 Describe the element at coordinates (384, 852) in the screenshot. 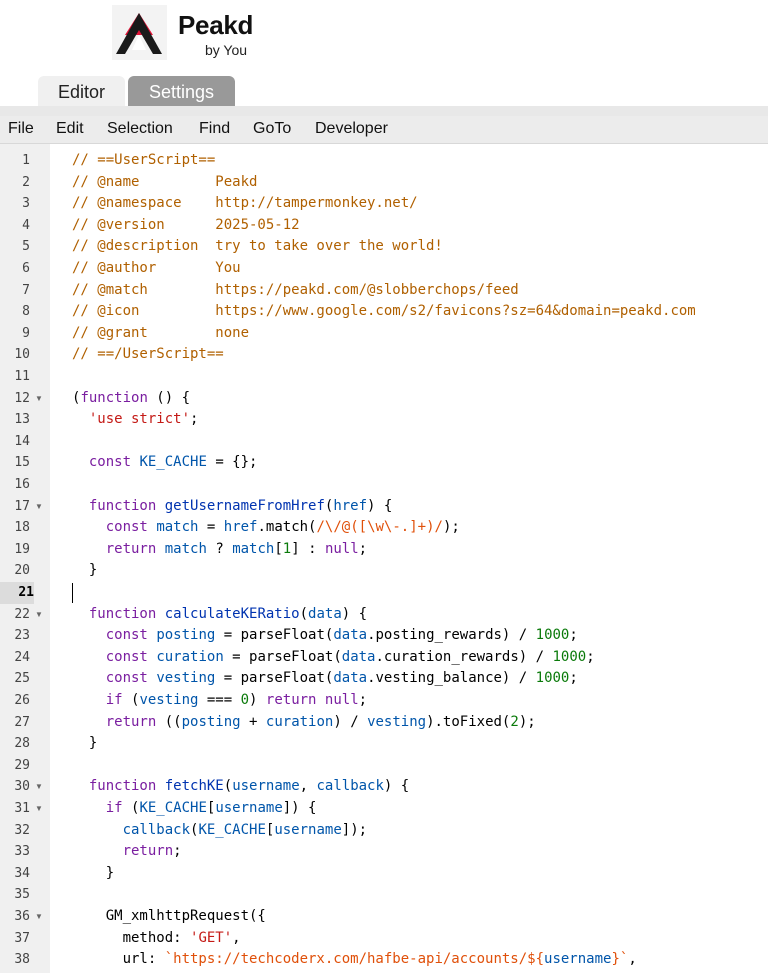

I see `code-line: 33 return;` at that location.